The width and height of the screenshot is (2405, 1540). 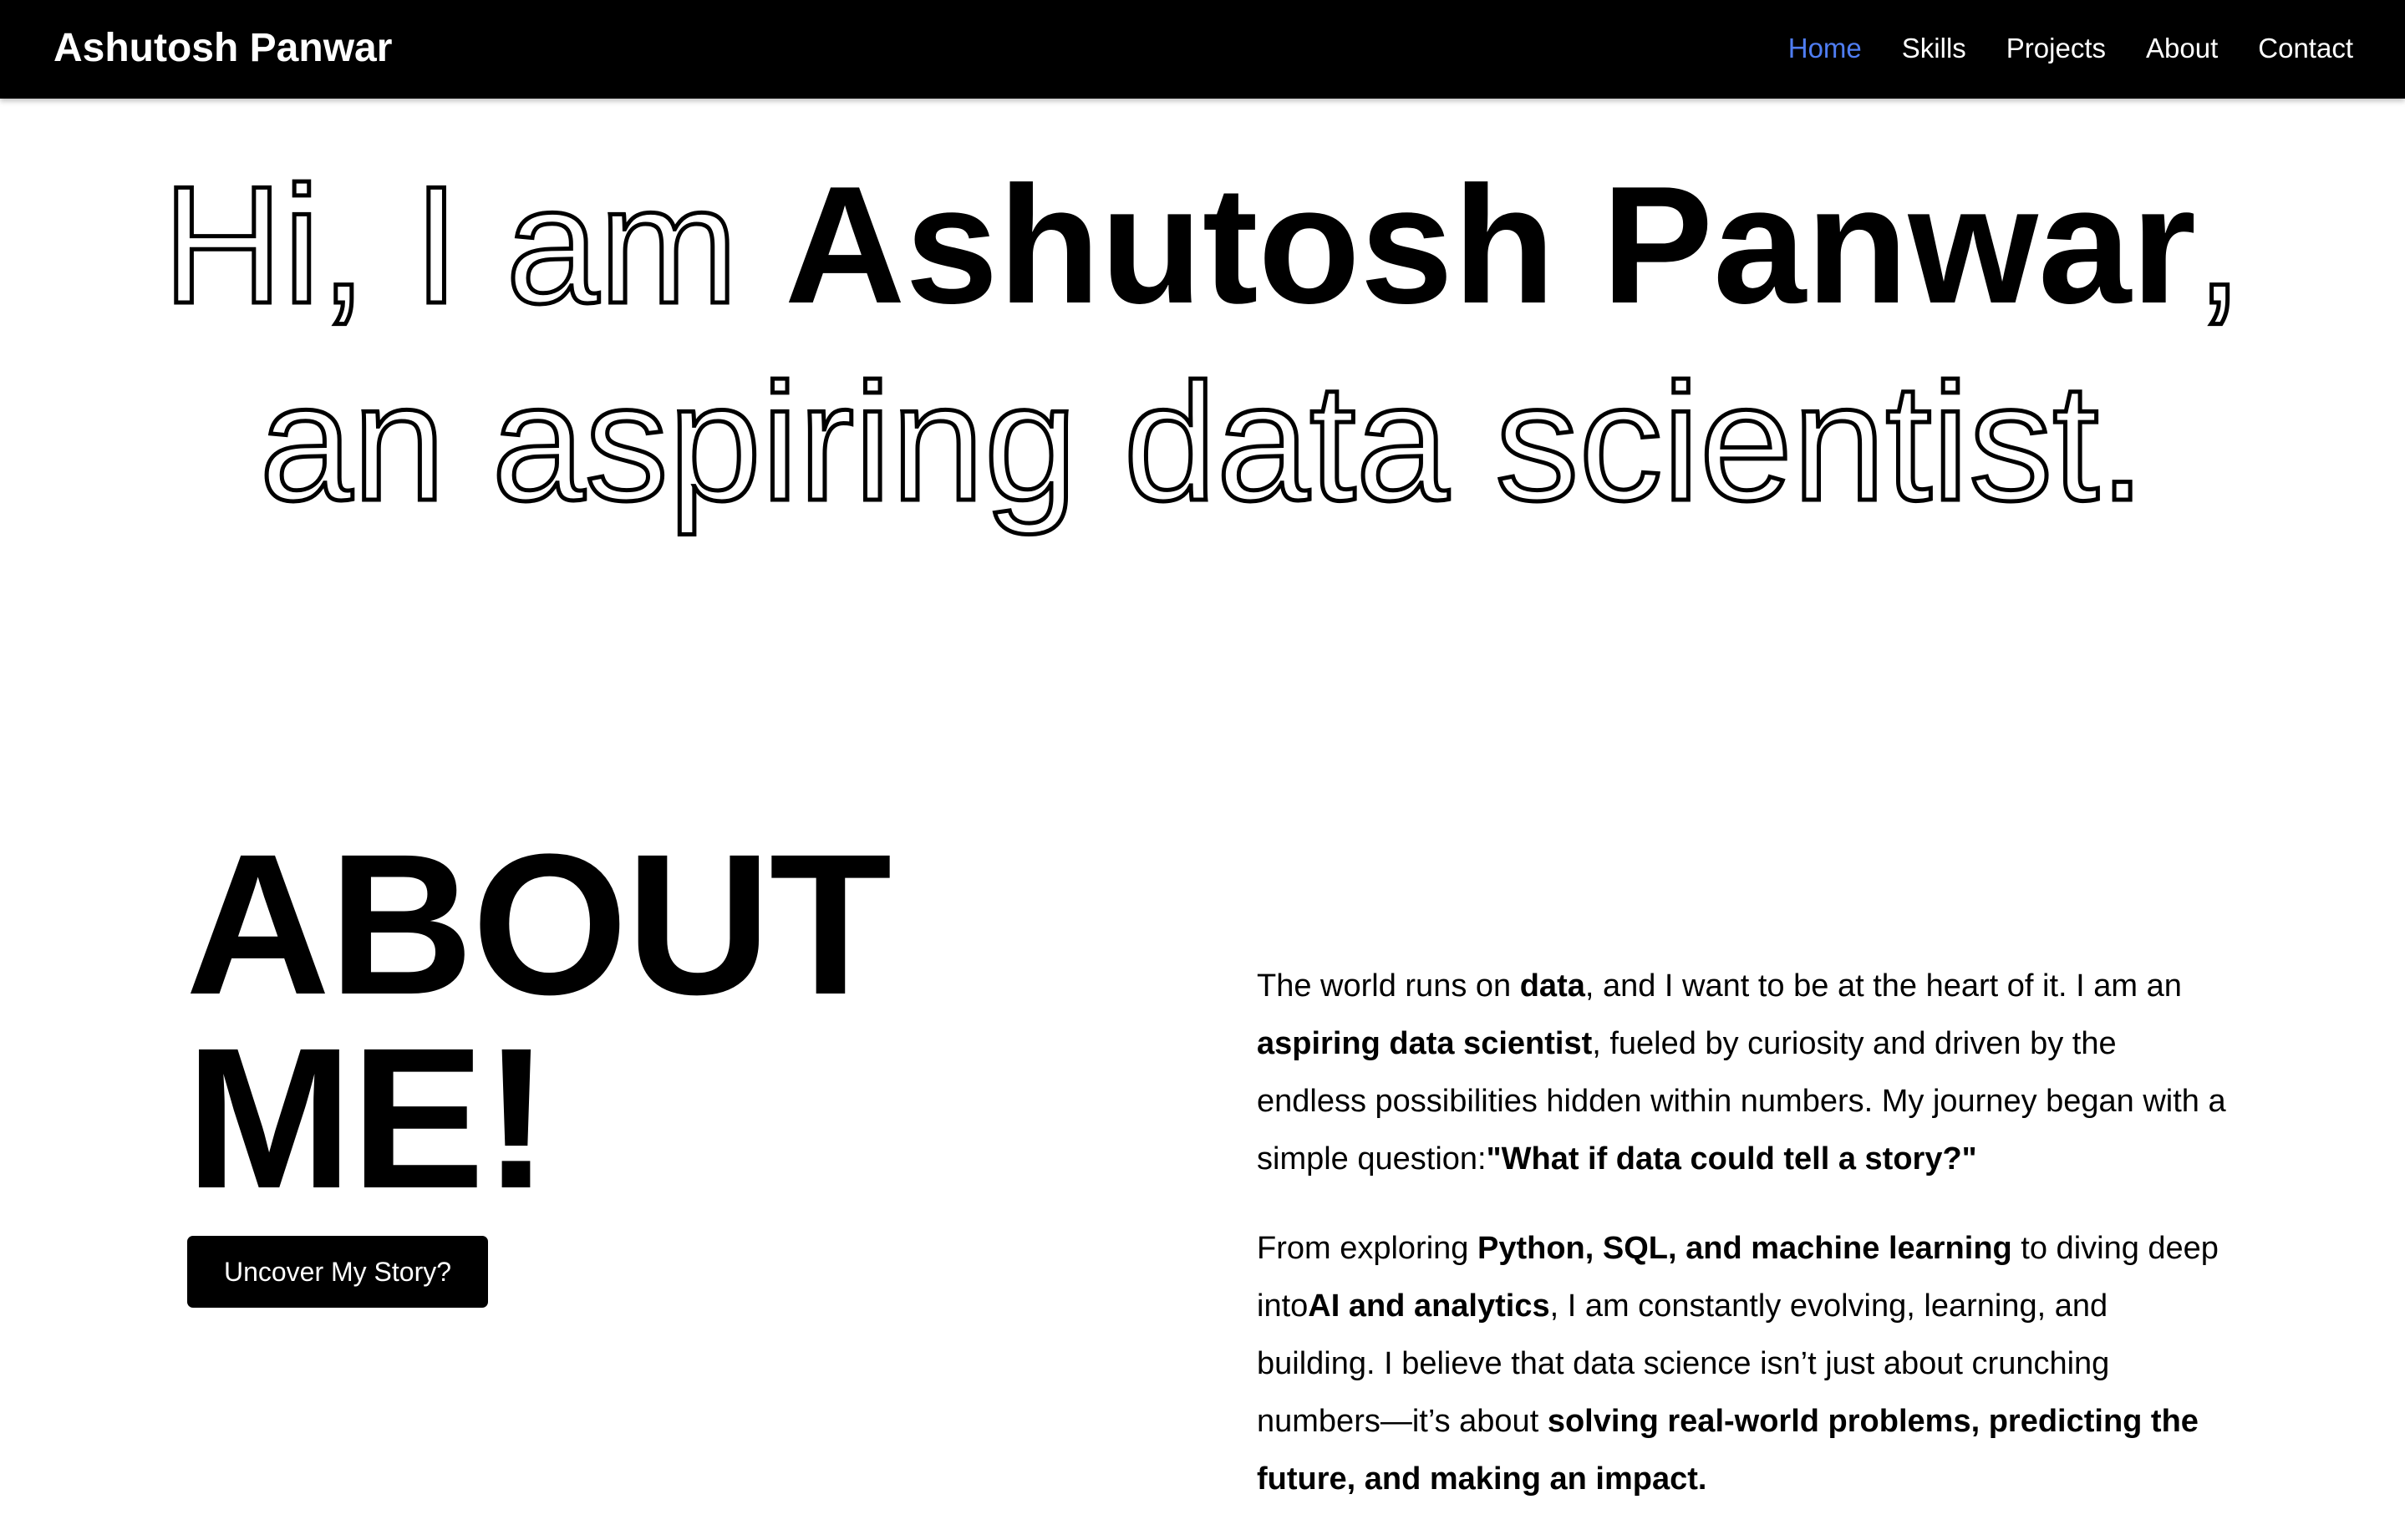 What do you see at coordinates (1425, 1043) in the screenshot?
I see `text-emphasis: aspiring data scientist` at bounding box center [1425, 1043].